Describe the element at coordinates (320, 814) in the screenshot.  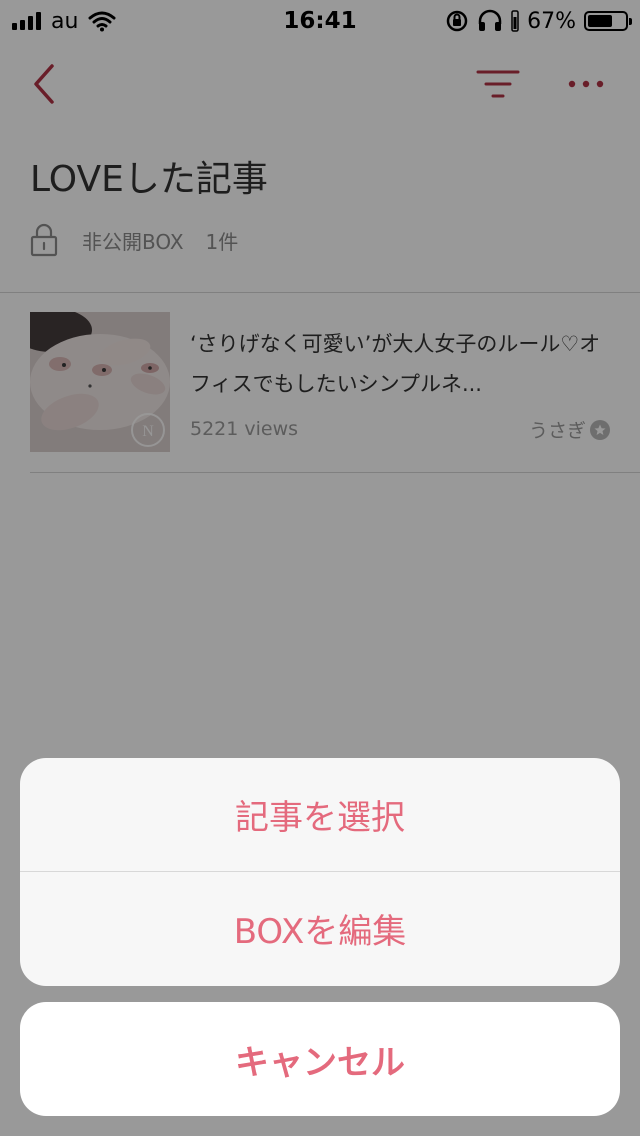
I see `select-articles-button: 記事を選択` at that location.